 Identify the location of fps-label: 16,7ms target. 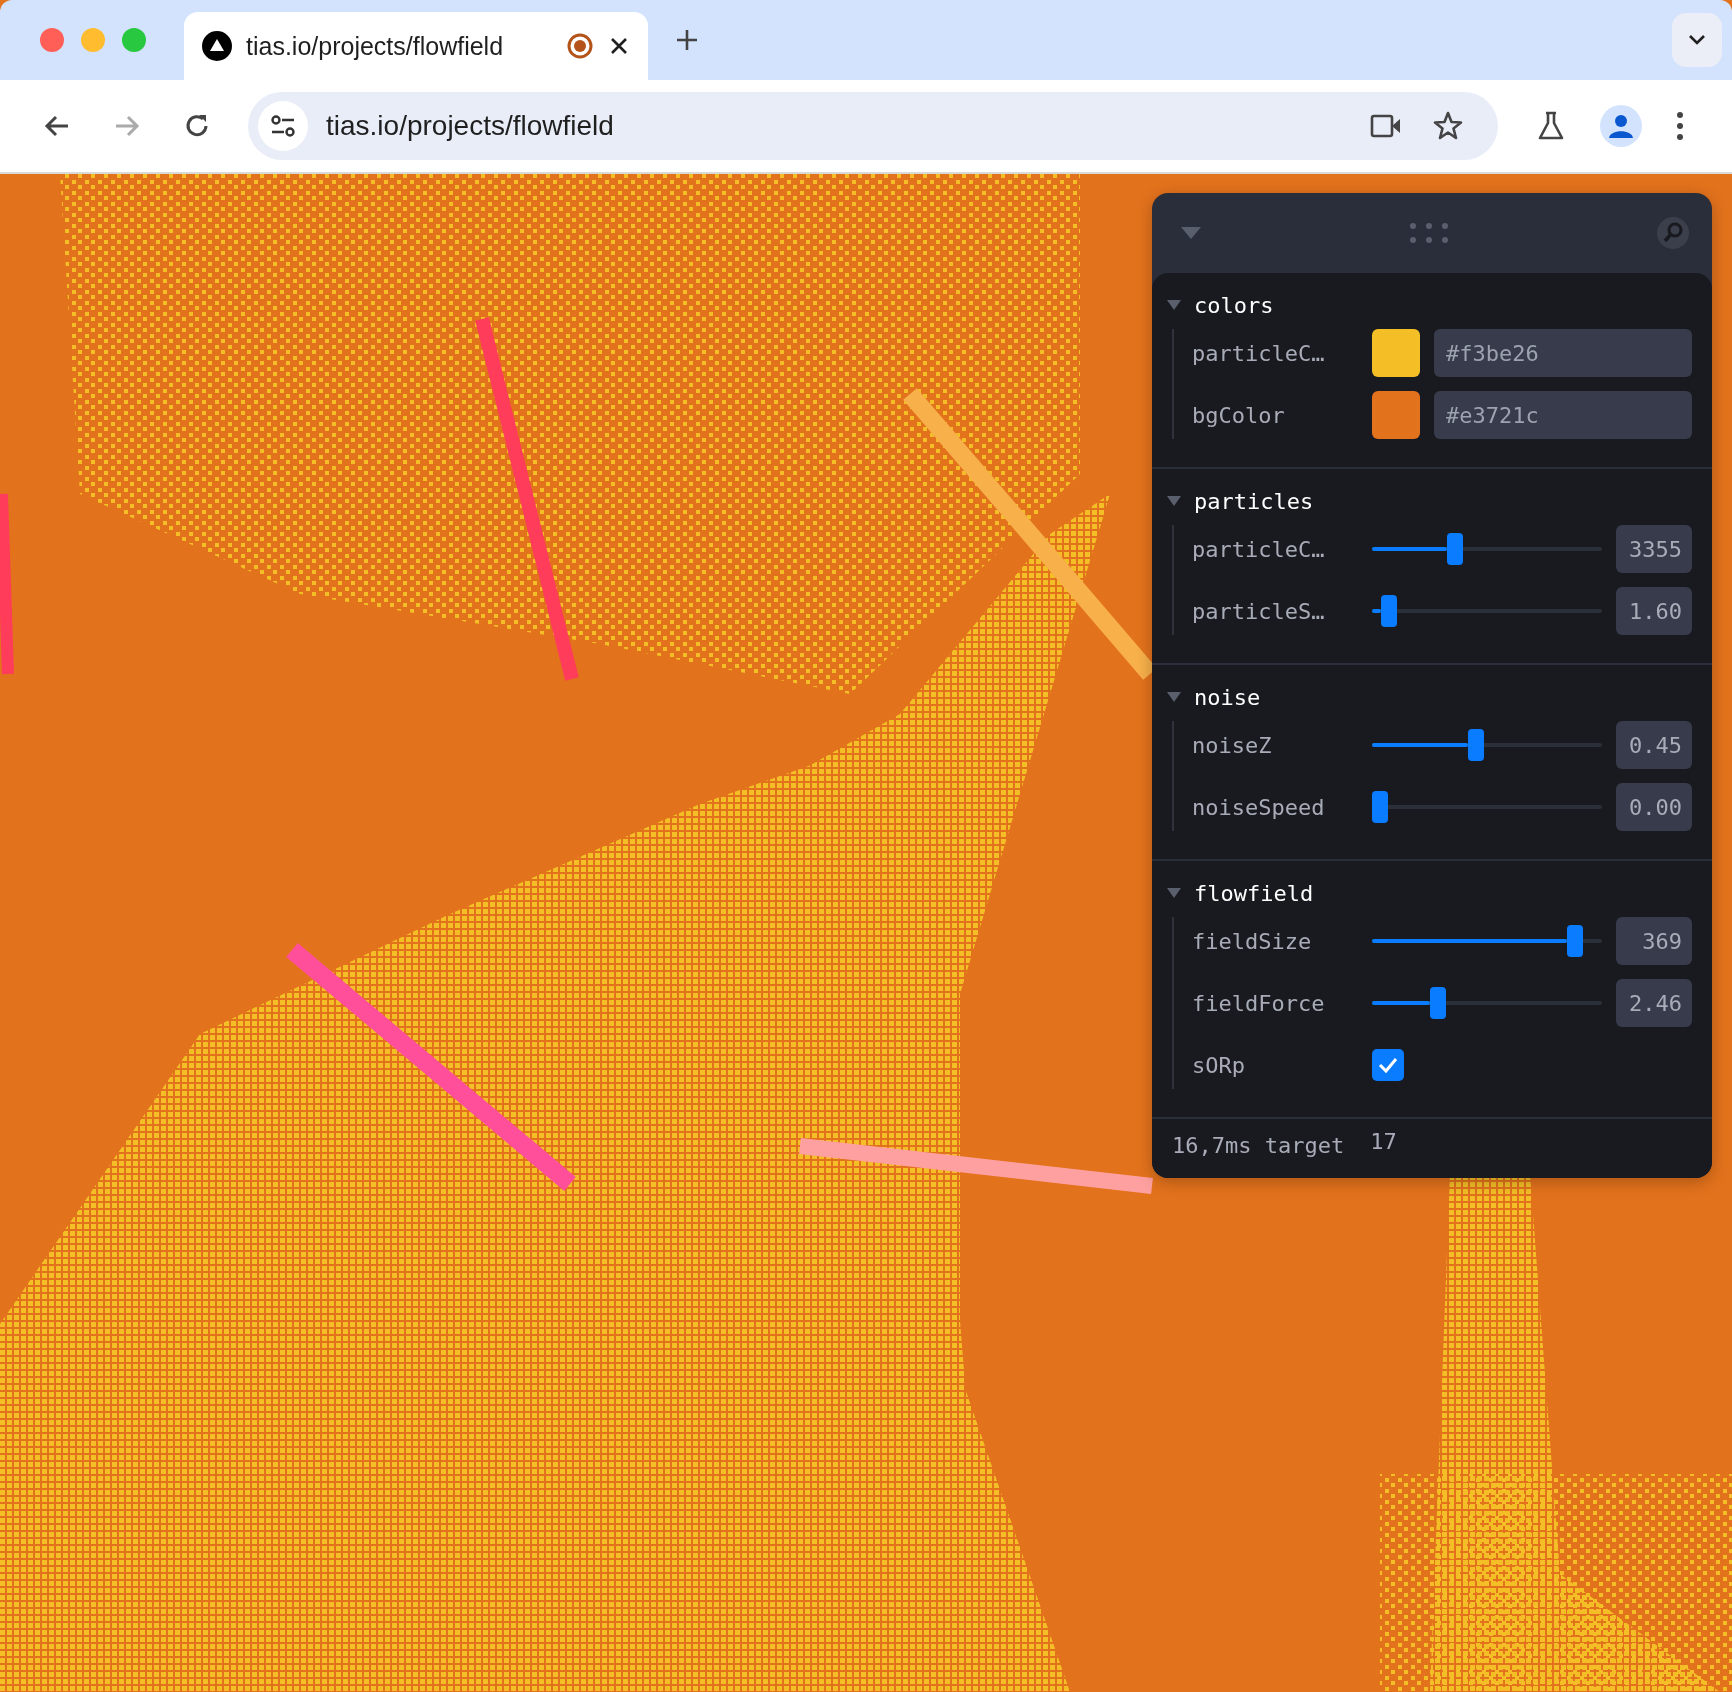
(1258, 1145).